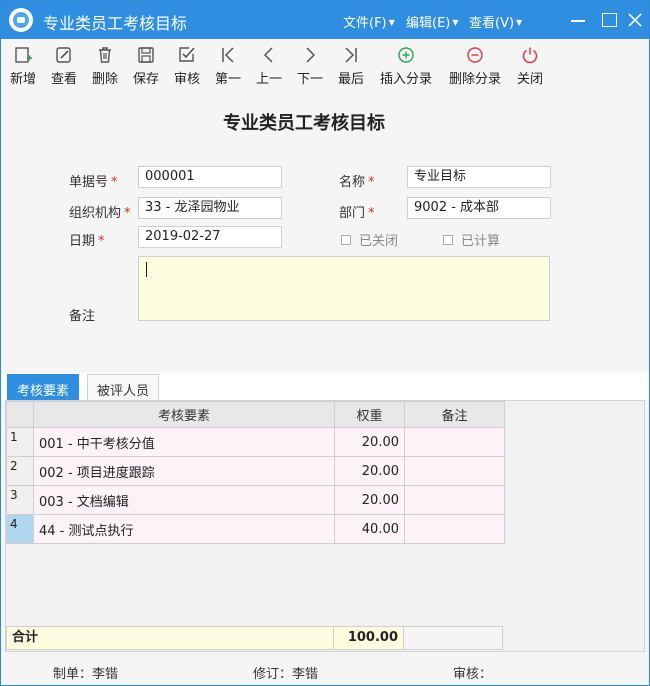  What do you see at coordinates (105, 55) in the screenshot?
I see `trash-icon` at bounding box center [105, 55].